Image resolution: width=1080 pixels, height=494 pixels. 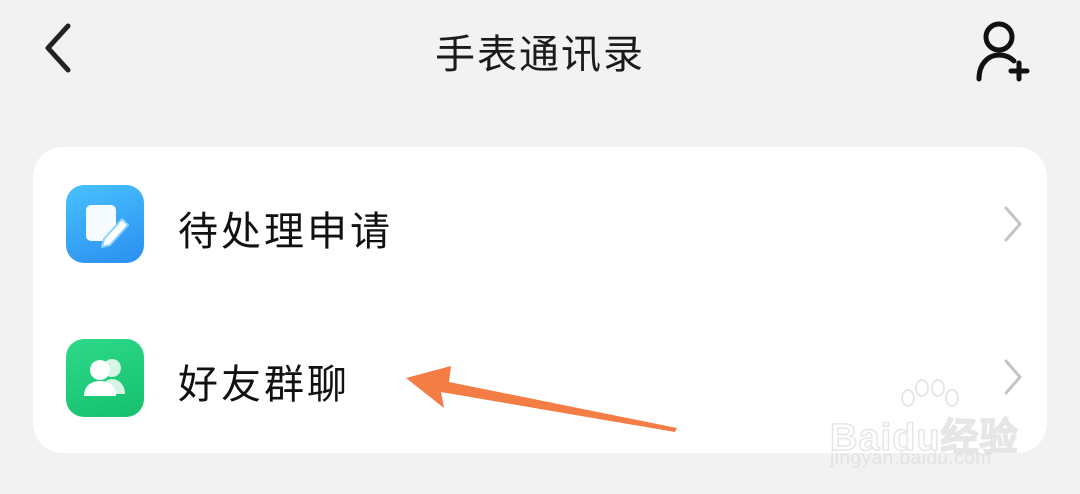 I want to click on pending-requests-label: 待处理申请, so click(x=285, y=232).